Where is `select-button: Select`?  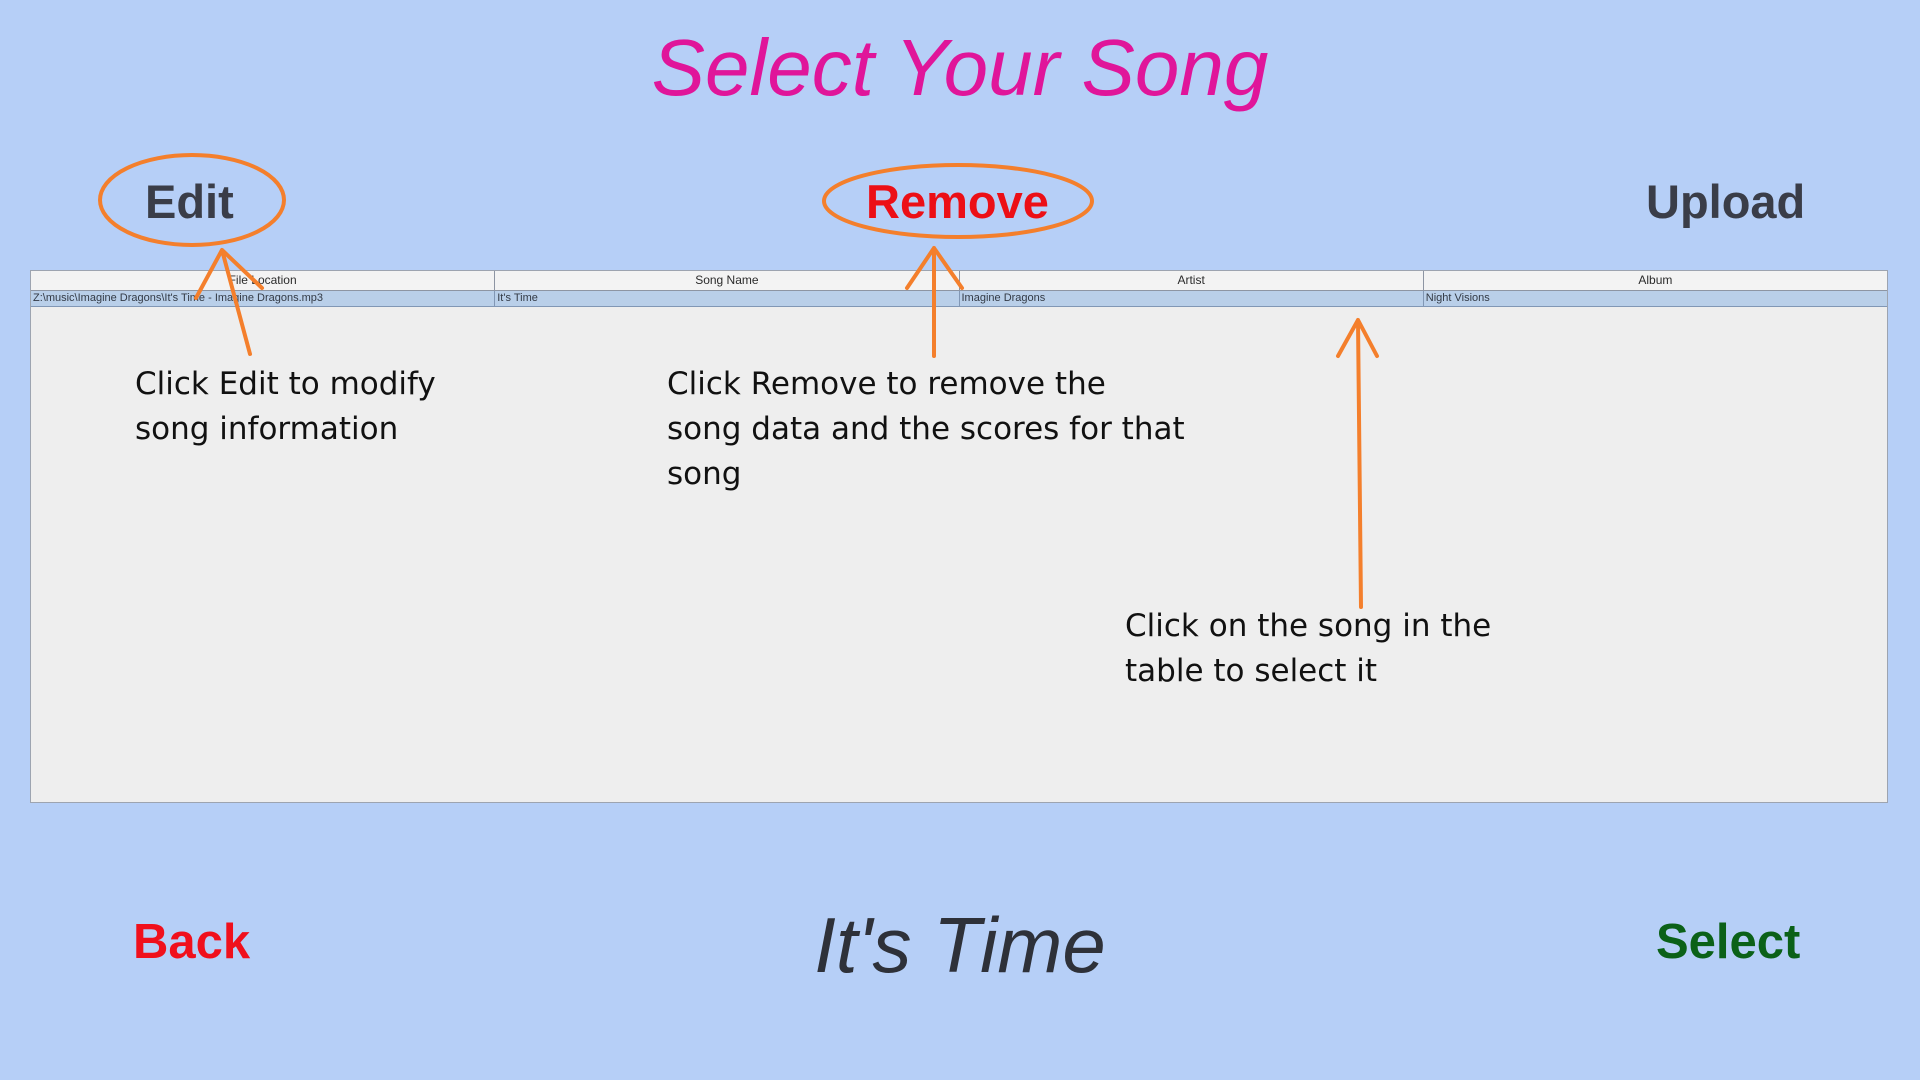 select-button: Select is located at coordinates (1728, 942).